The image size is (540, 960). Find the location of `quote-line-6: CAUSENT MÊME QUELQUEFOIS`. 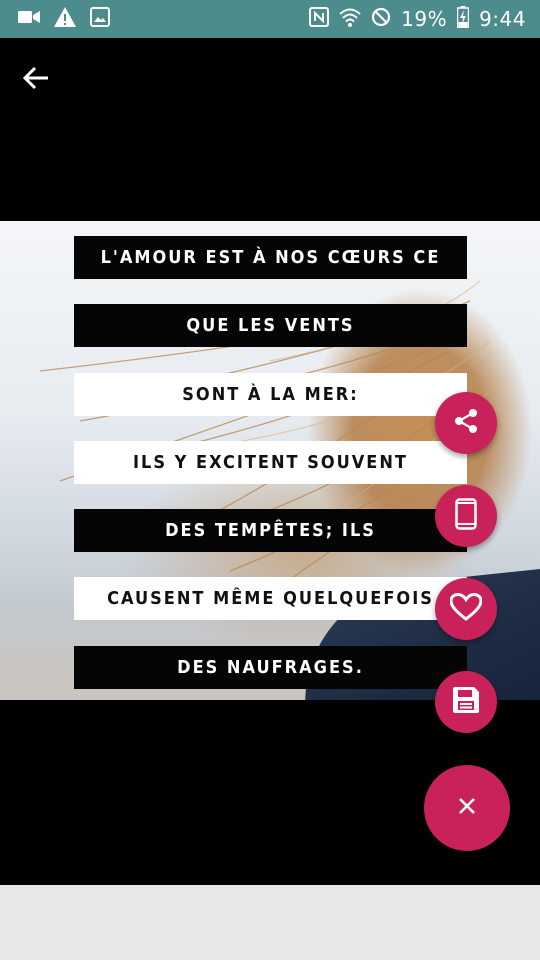

quote-line-6: CAUSENT MÊME QUELQUEFOIS is located at coordinates (270, 598).